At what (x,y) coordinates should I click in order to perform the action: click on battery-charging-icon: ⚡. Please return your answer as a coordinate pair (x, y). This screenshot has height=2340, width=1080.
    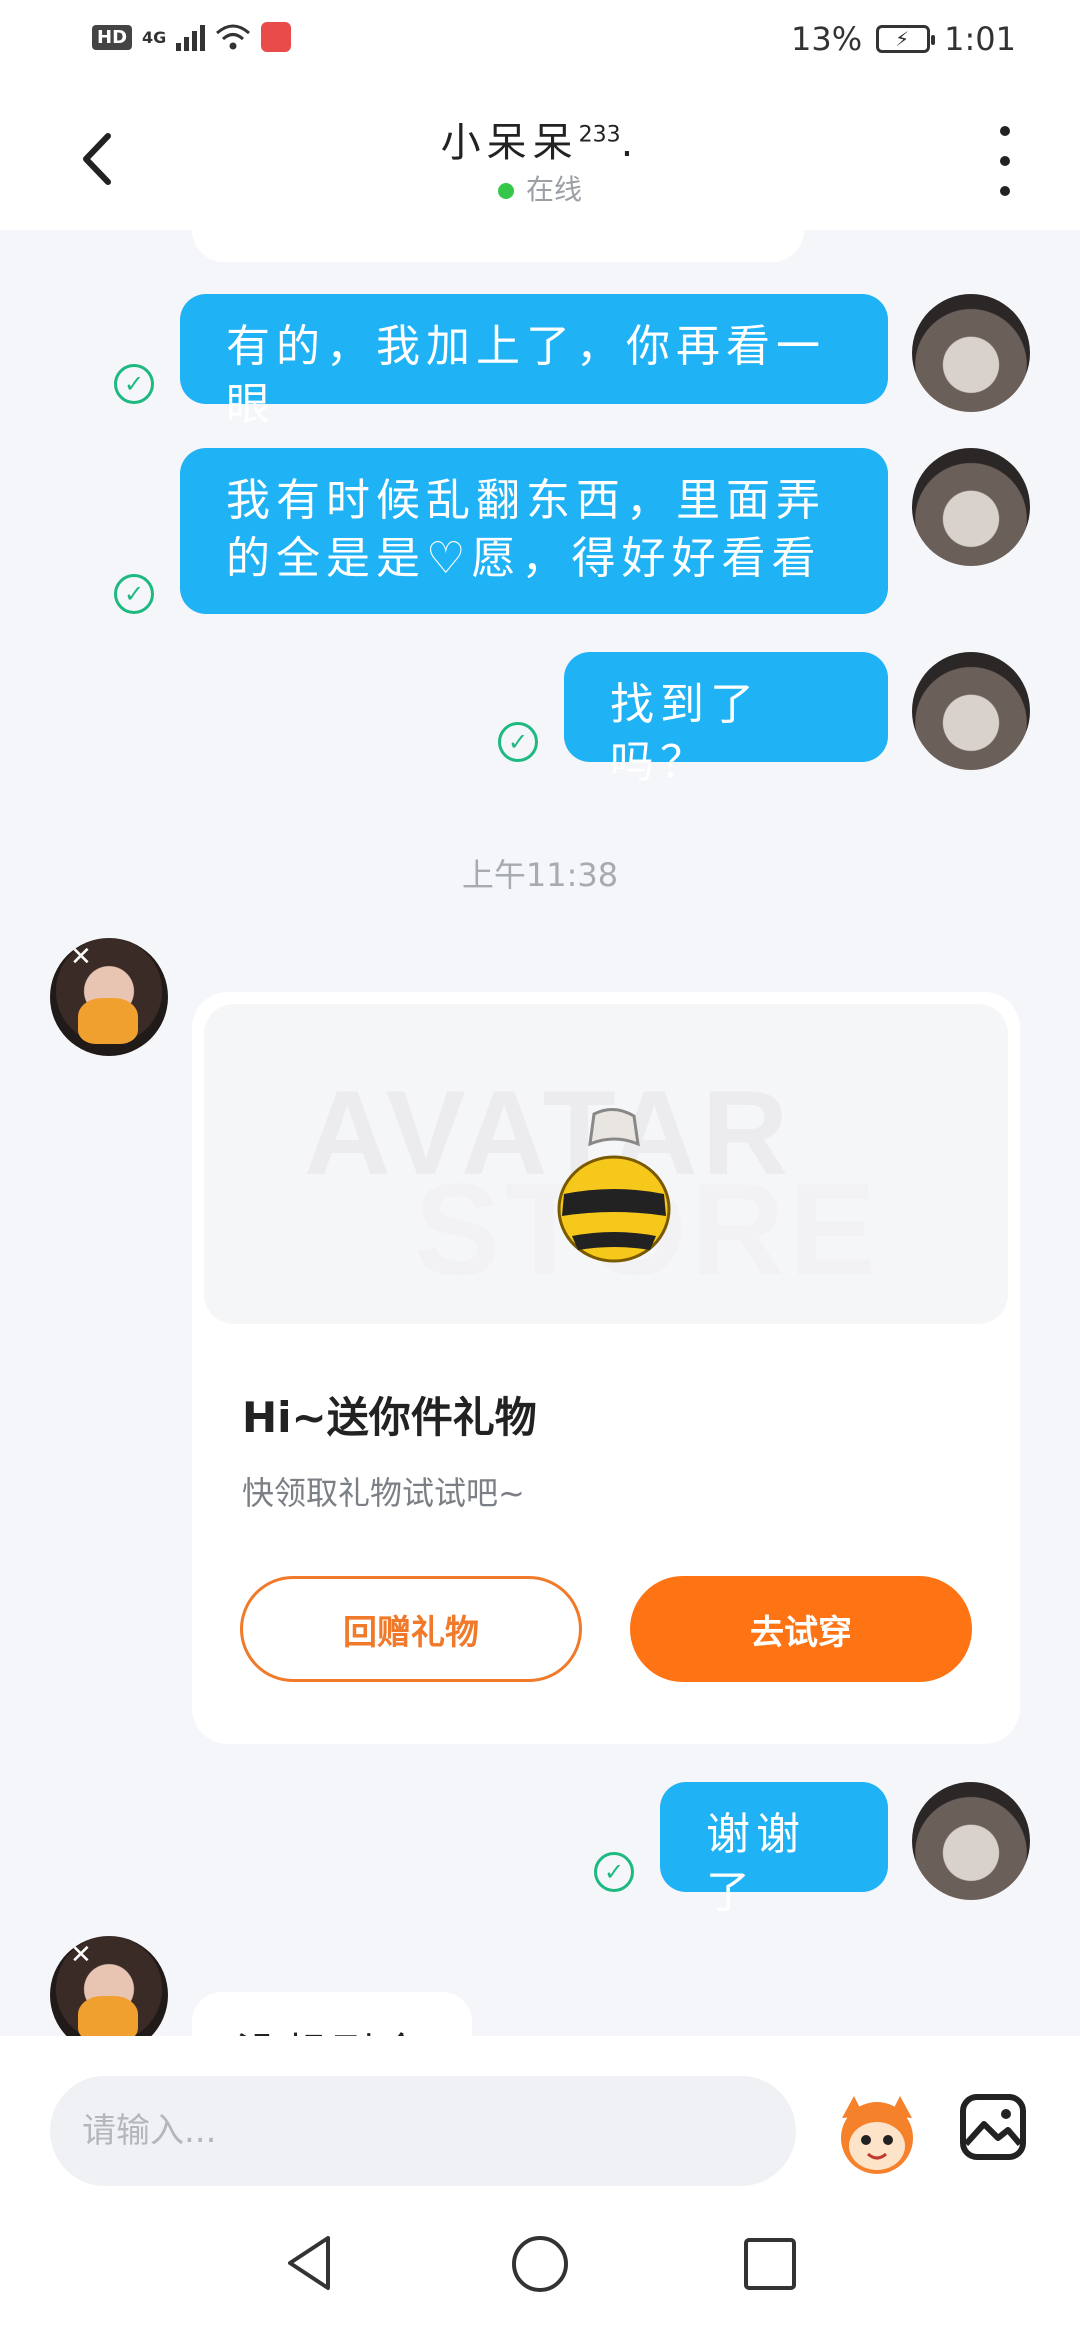
    Looking at the image, I should click on (906, 39).